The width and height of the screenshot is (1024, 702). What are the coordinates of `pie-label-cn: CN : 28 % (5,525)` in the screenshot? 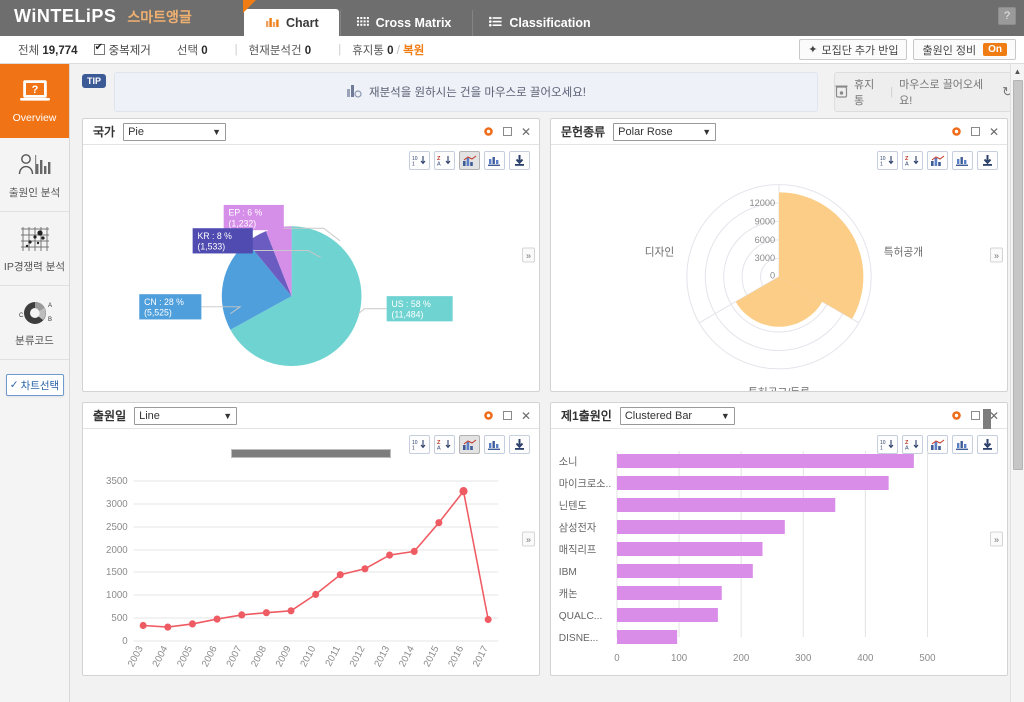 It's located at (170, 307).